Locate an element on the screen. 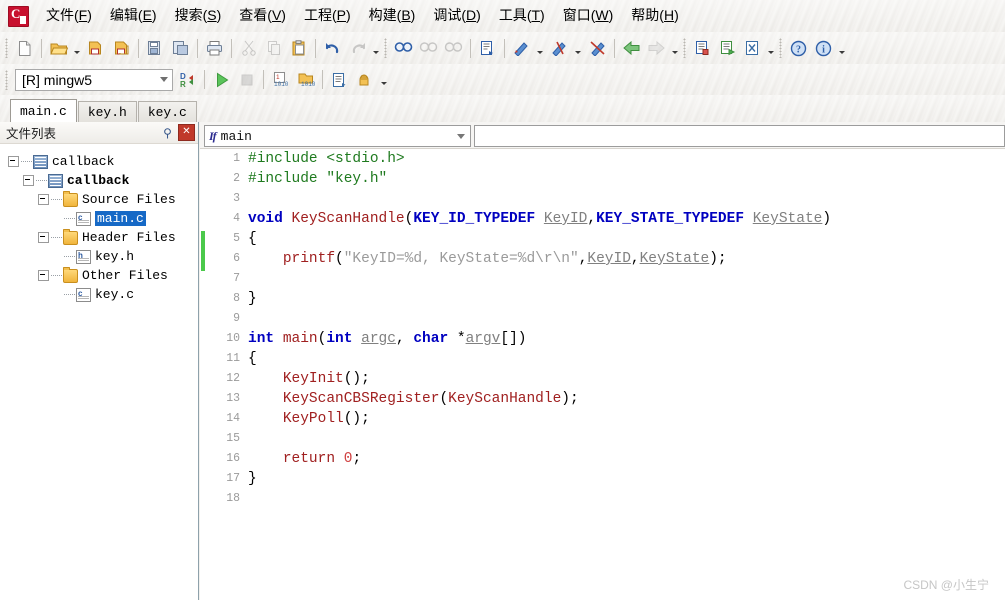  replace-icon is located at coordinates (487, 48).